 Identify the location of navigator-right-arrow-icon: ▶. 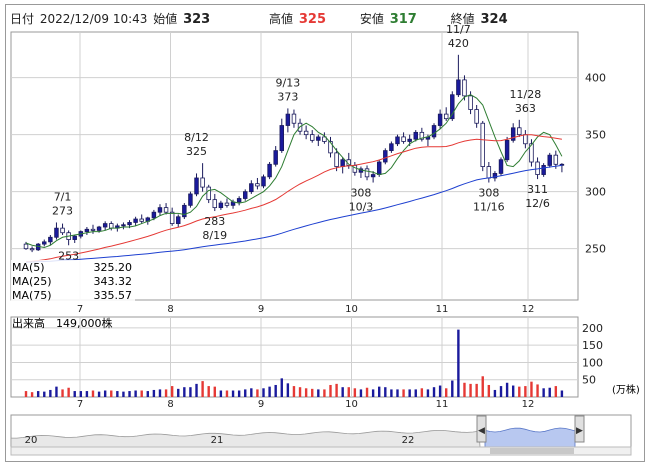
(579, 431).